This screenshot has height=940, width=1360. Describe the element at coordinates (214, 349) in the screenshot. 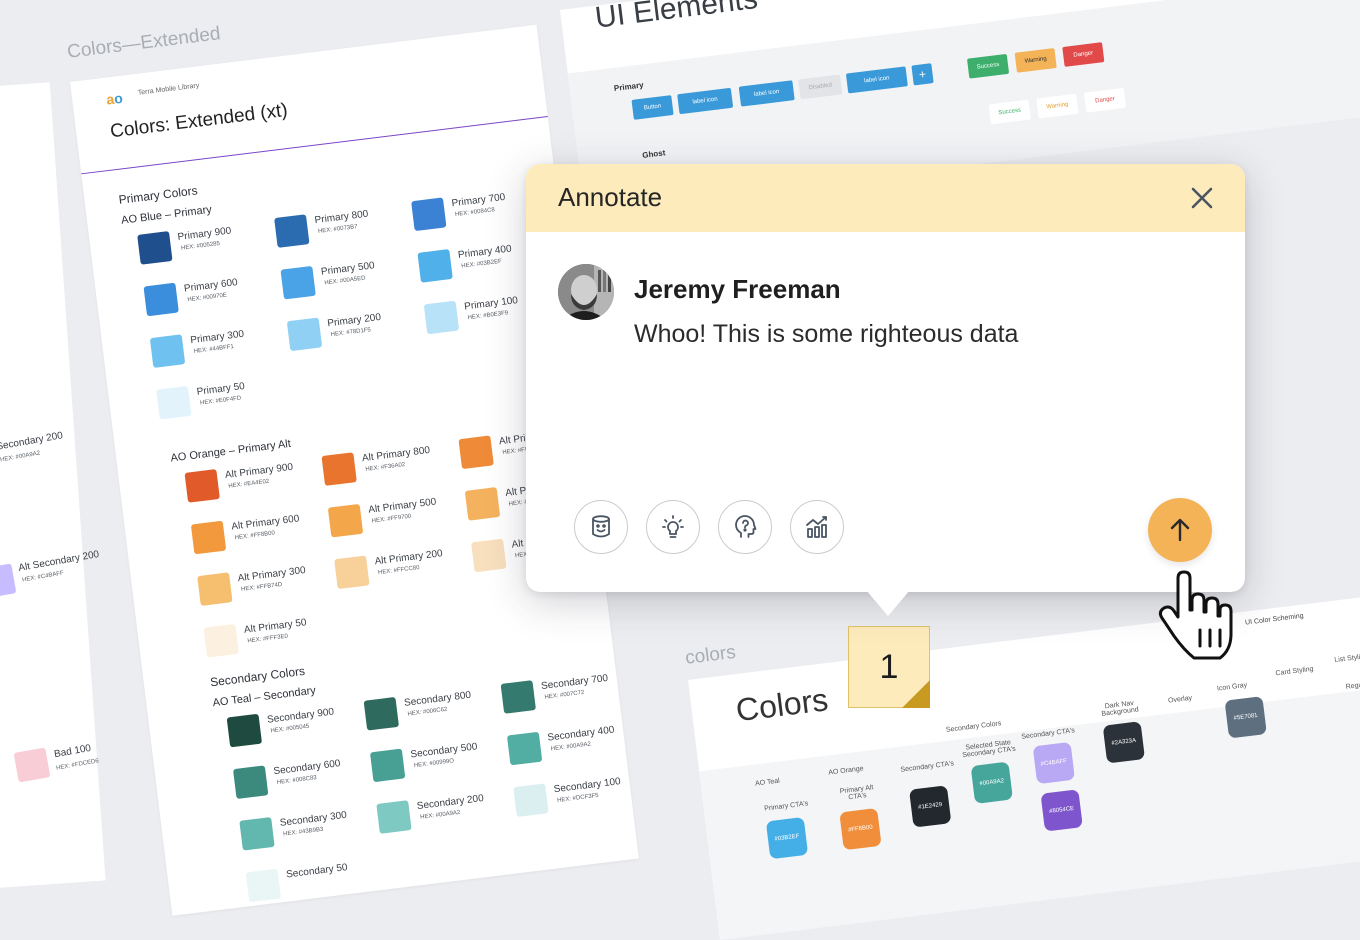

I see `swatch-hex: HEX: #44BFF1` at that location.